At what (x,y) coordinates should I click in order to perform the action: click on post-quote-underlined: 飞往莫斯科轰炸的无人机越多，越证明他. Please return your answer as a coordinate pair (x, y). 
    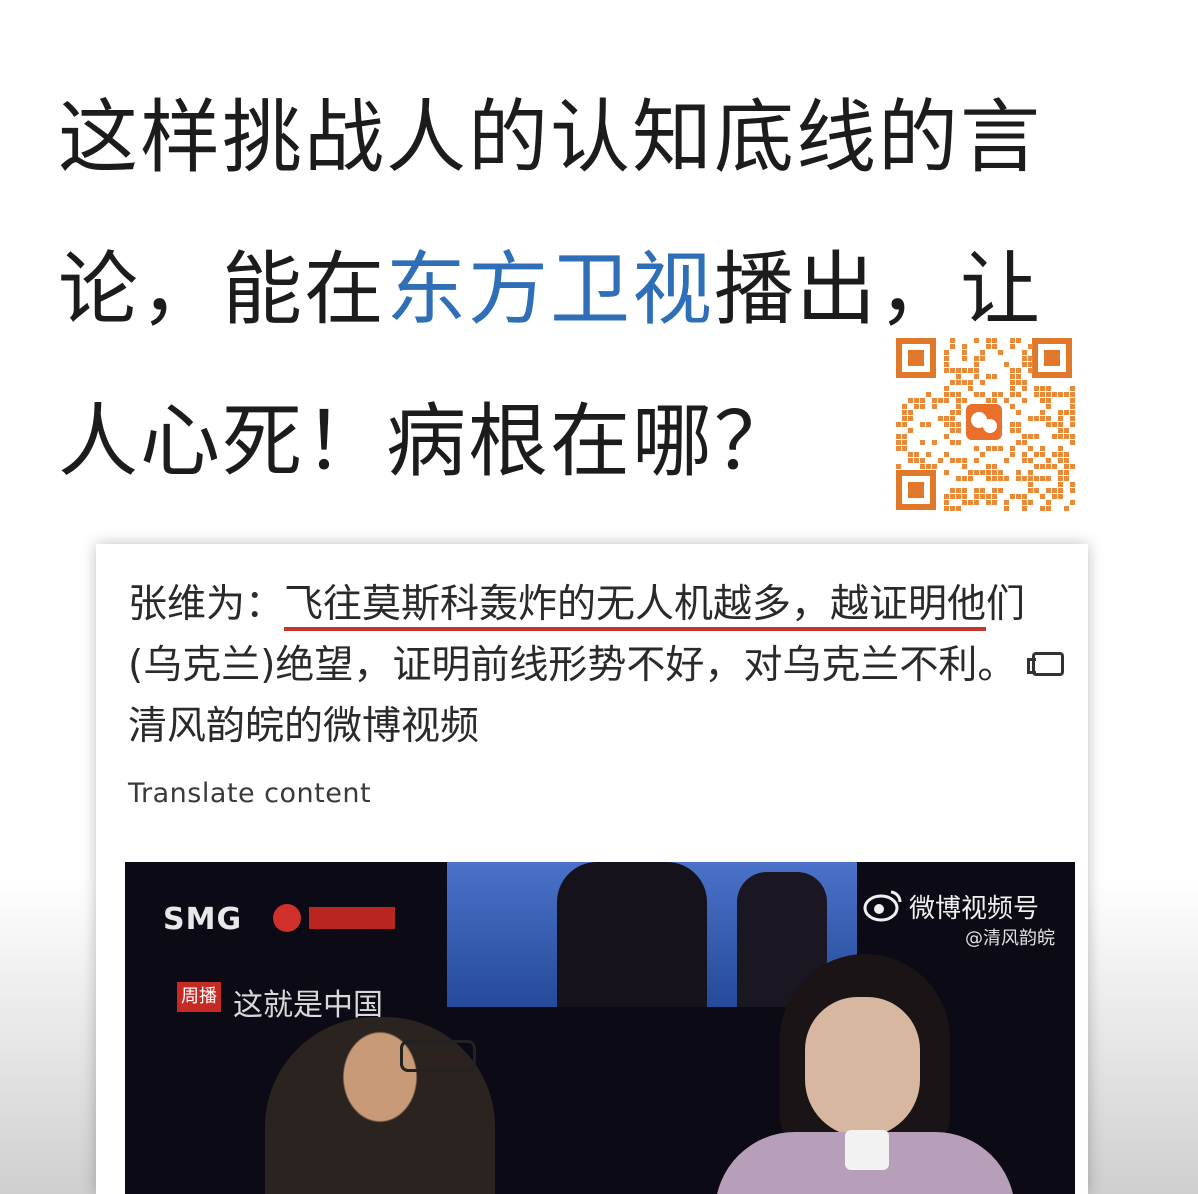
    Looking at the image, I should click on (635, 606).